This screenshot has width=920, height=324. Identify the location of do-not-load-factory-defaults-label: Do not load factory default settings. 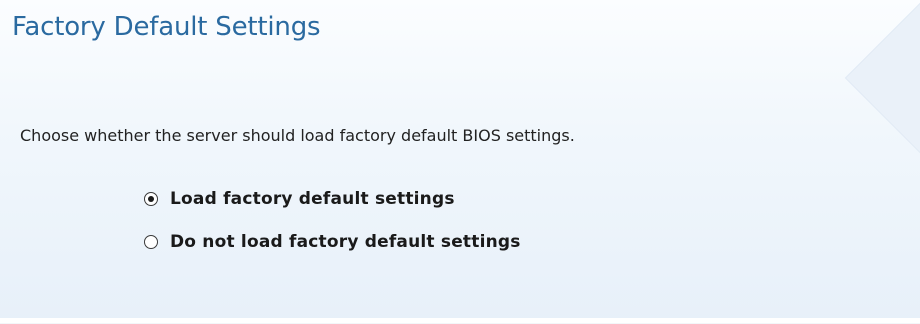
(345, 242).